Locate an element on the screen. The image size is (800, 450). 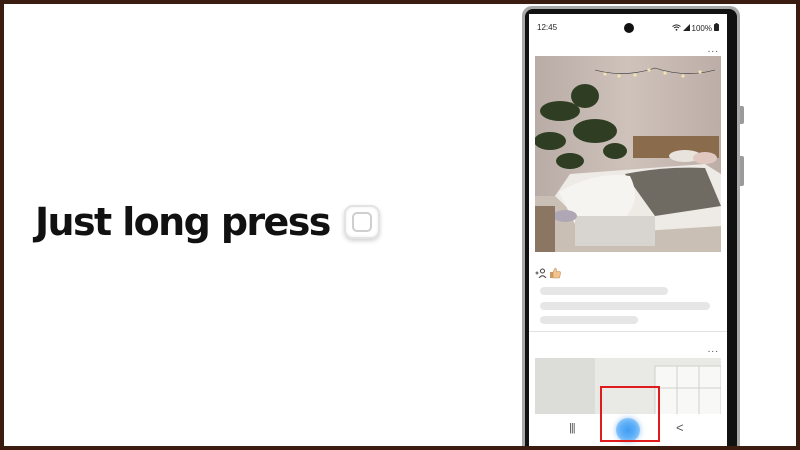
instruction: Just long press is located at coordinates (207, 222).